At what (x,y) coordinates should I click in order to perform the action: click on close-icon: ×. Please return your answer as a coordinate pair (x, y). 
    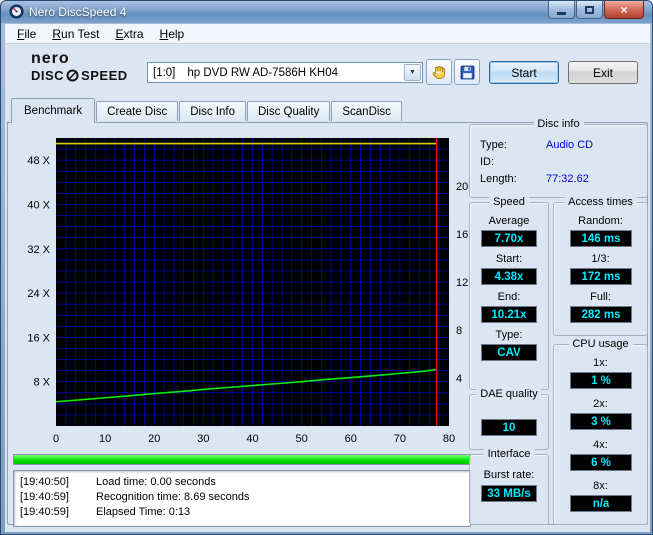
    Looking at the image, I should click on (624, 9).